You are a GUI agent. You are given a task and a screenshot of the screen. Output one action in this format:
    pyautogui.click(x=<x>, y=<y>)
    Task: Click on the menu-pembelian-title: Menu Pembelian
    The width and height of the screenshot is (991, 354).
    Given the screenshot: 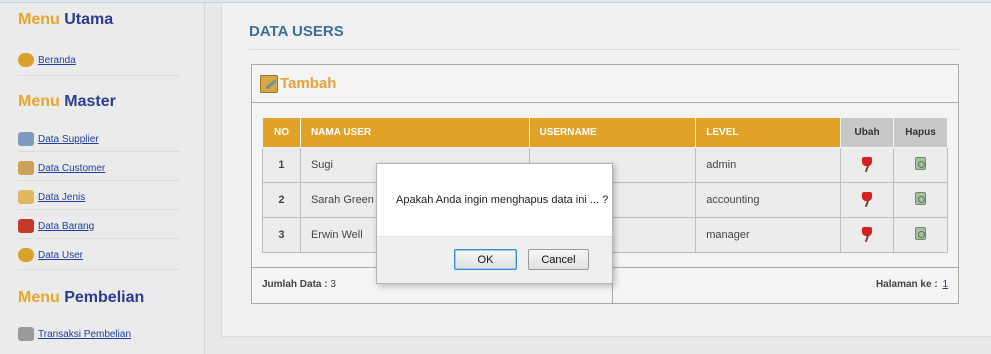 What is the action you would take?
    pyautogui.click(x=81, y=297)
    